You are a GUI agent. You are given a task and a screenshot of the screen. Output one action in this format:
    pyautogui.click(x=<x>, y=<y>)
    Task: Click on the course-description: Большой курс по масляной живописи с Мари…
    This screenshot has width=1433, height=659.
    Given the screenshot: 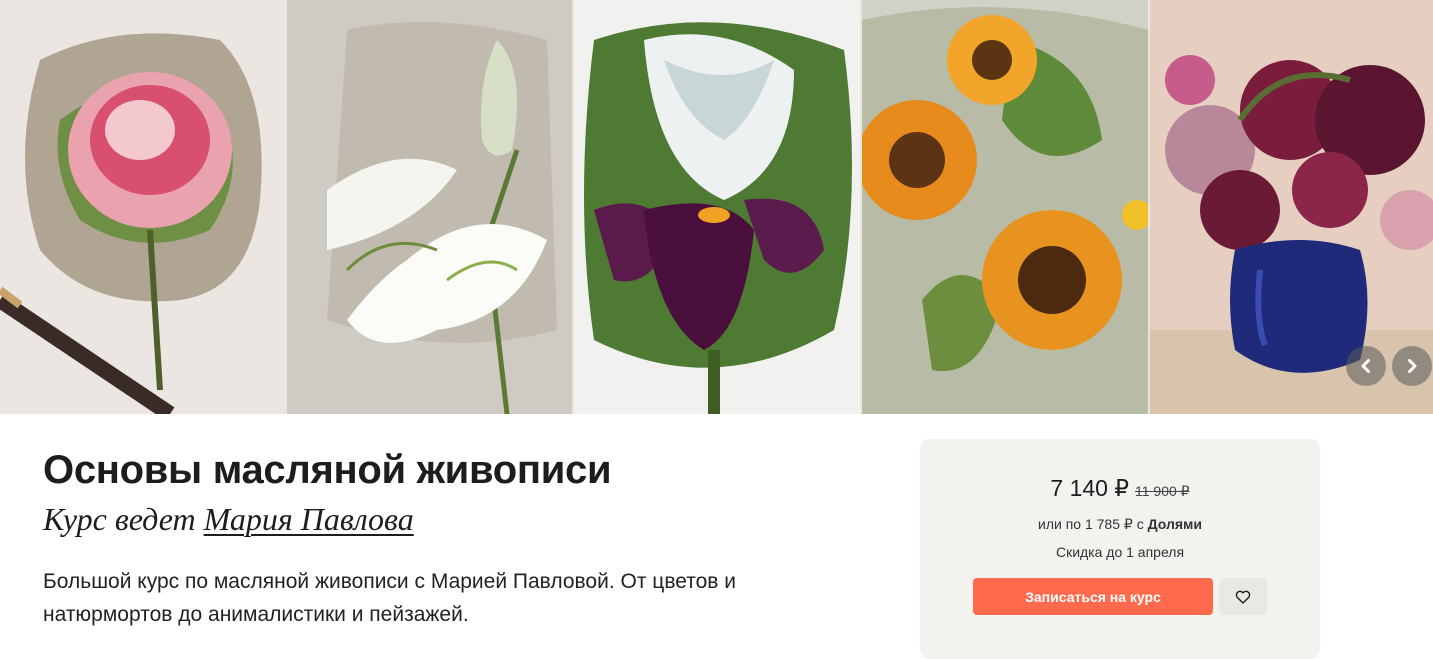 What is the action you would take?
    pyautogui.click(x=390, y=598)
    